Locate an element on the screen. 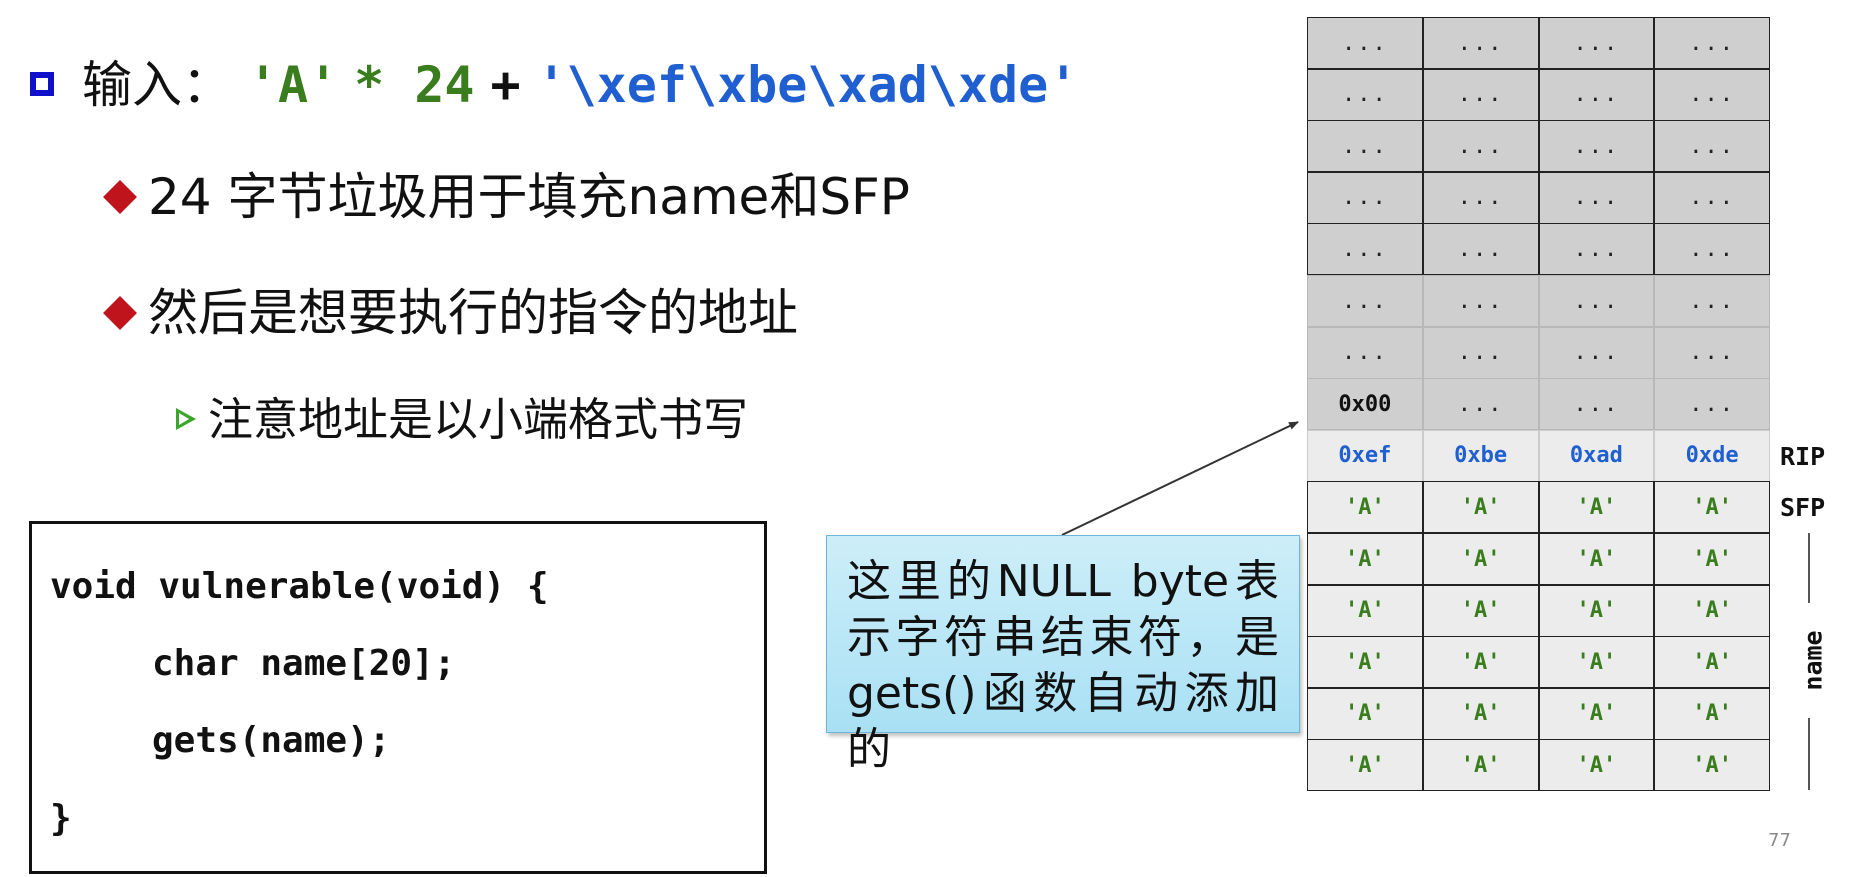 The image size is (1873, 877). stack-cell: 0x00 is located at coordinates (1365, 404).